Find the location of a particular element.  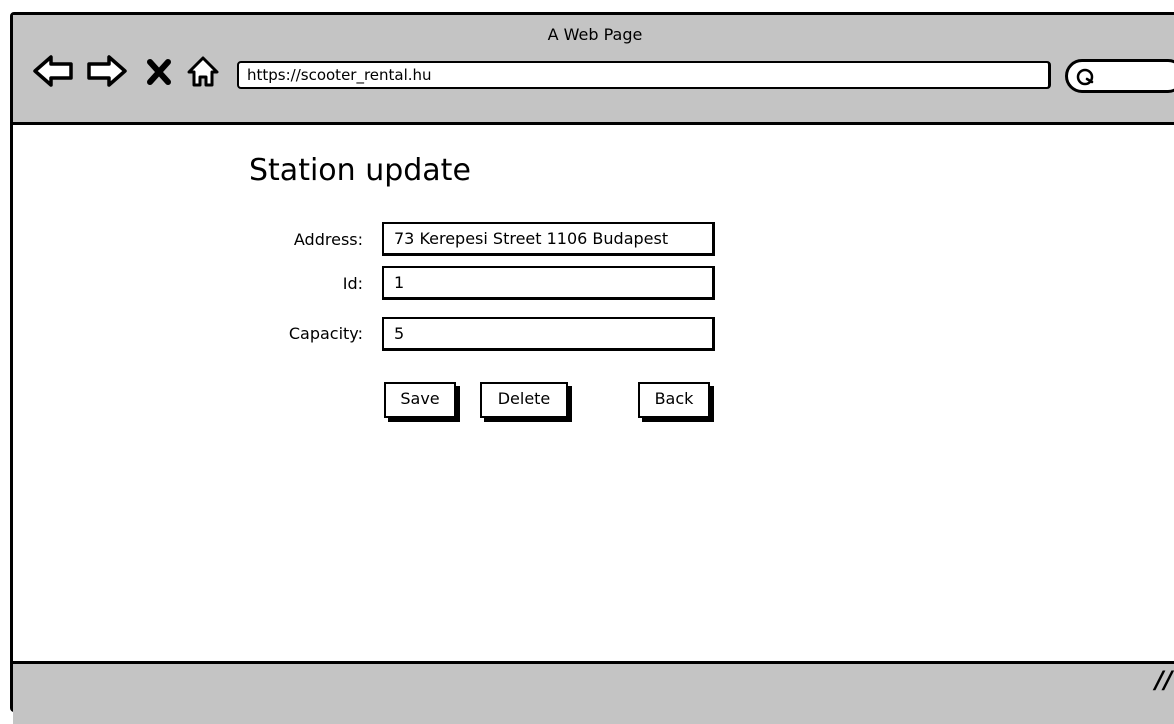

window-title: A Web Page is located at coordinates (595, 34).